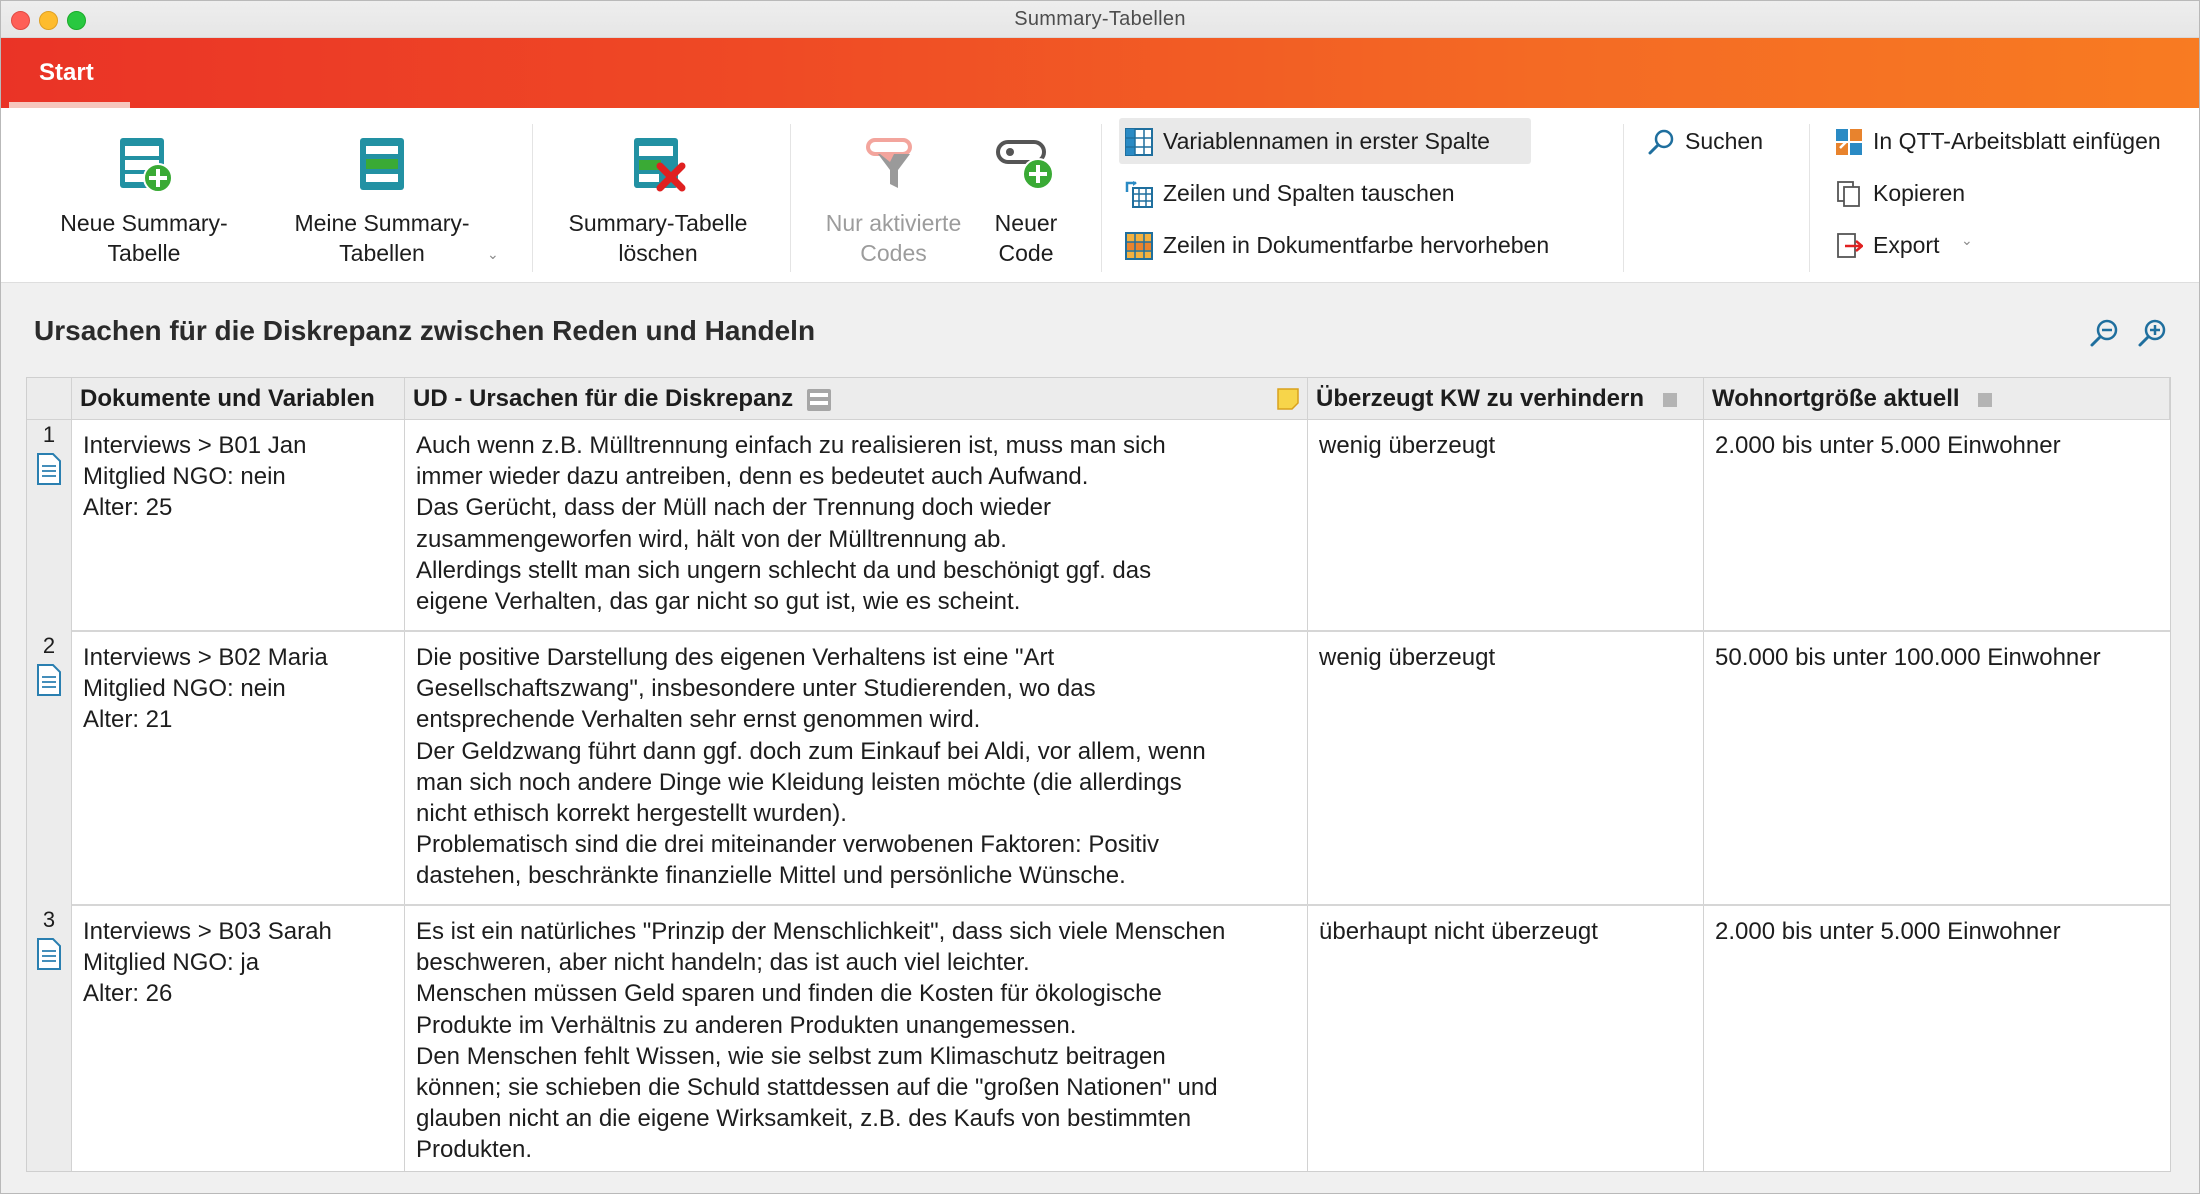  Describe the element at coordinates (1026, 200) in the screenshot. I see `new-code-button: Neuer Code` at that location.